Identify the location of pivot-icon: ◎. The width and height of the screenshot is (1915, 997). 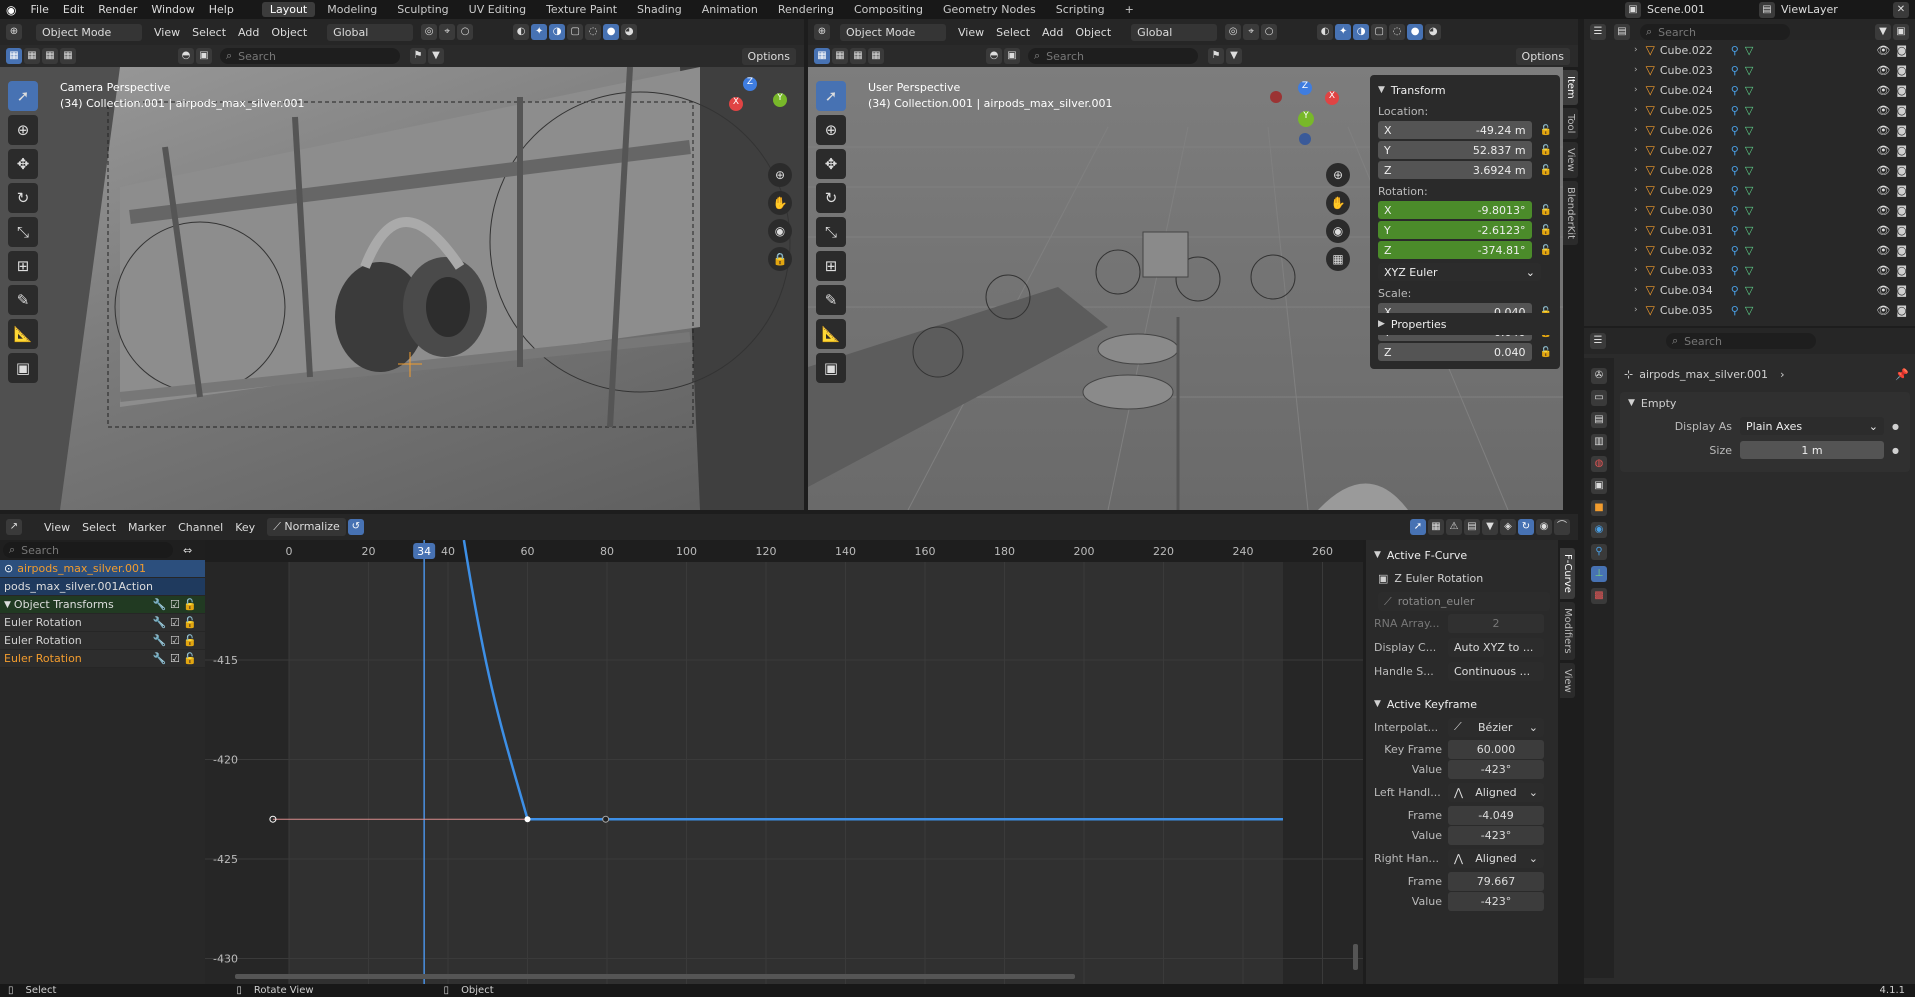
(429, 32).